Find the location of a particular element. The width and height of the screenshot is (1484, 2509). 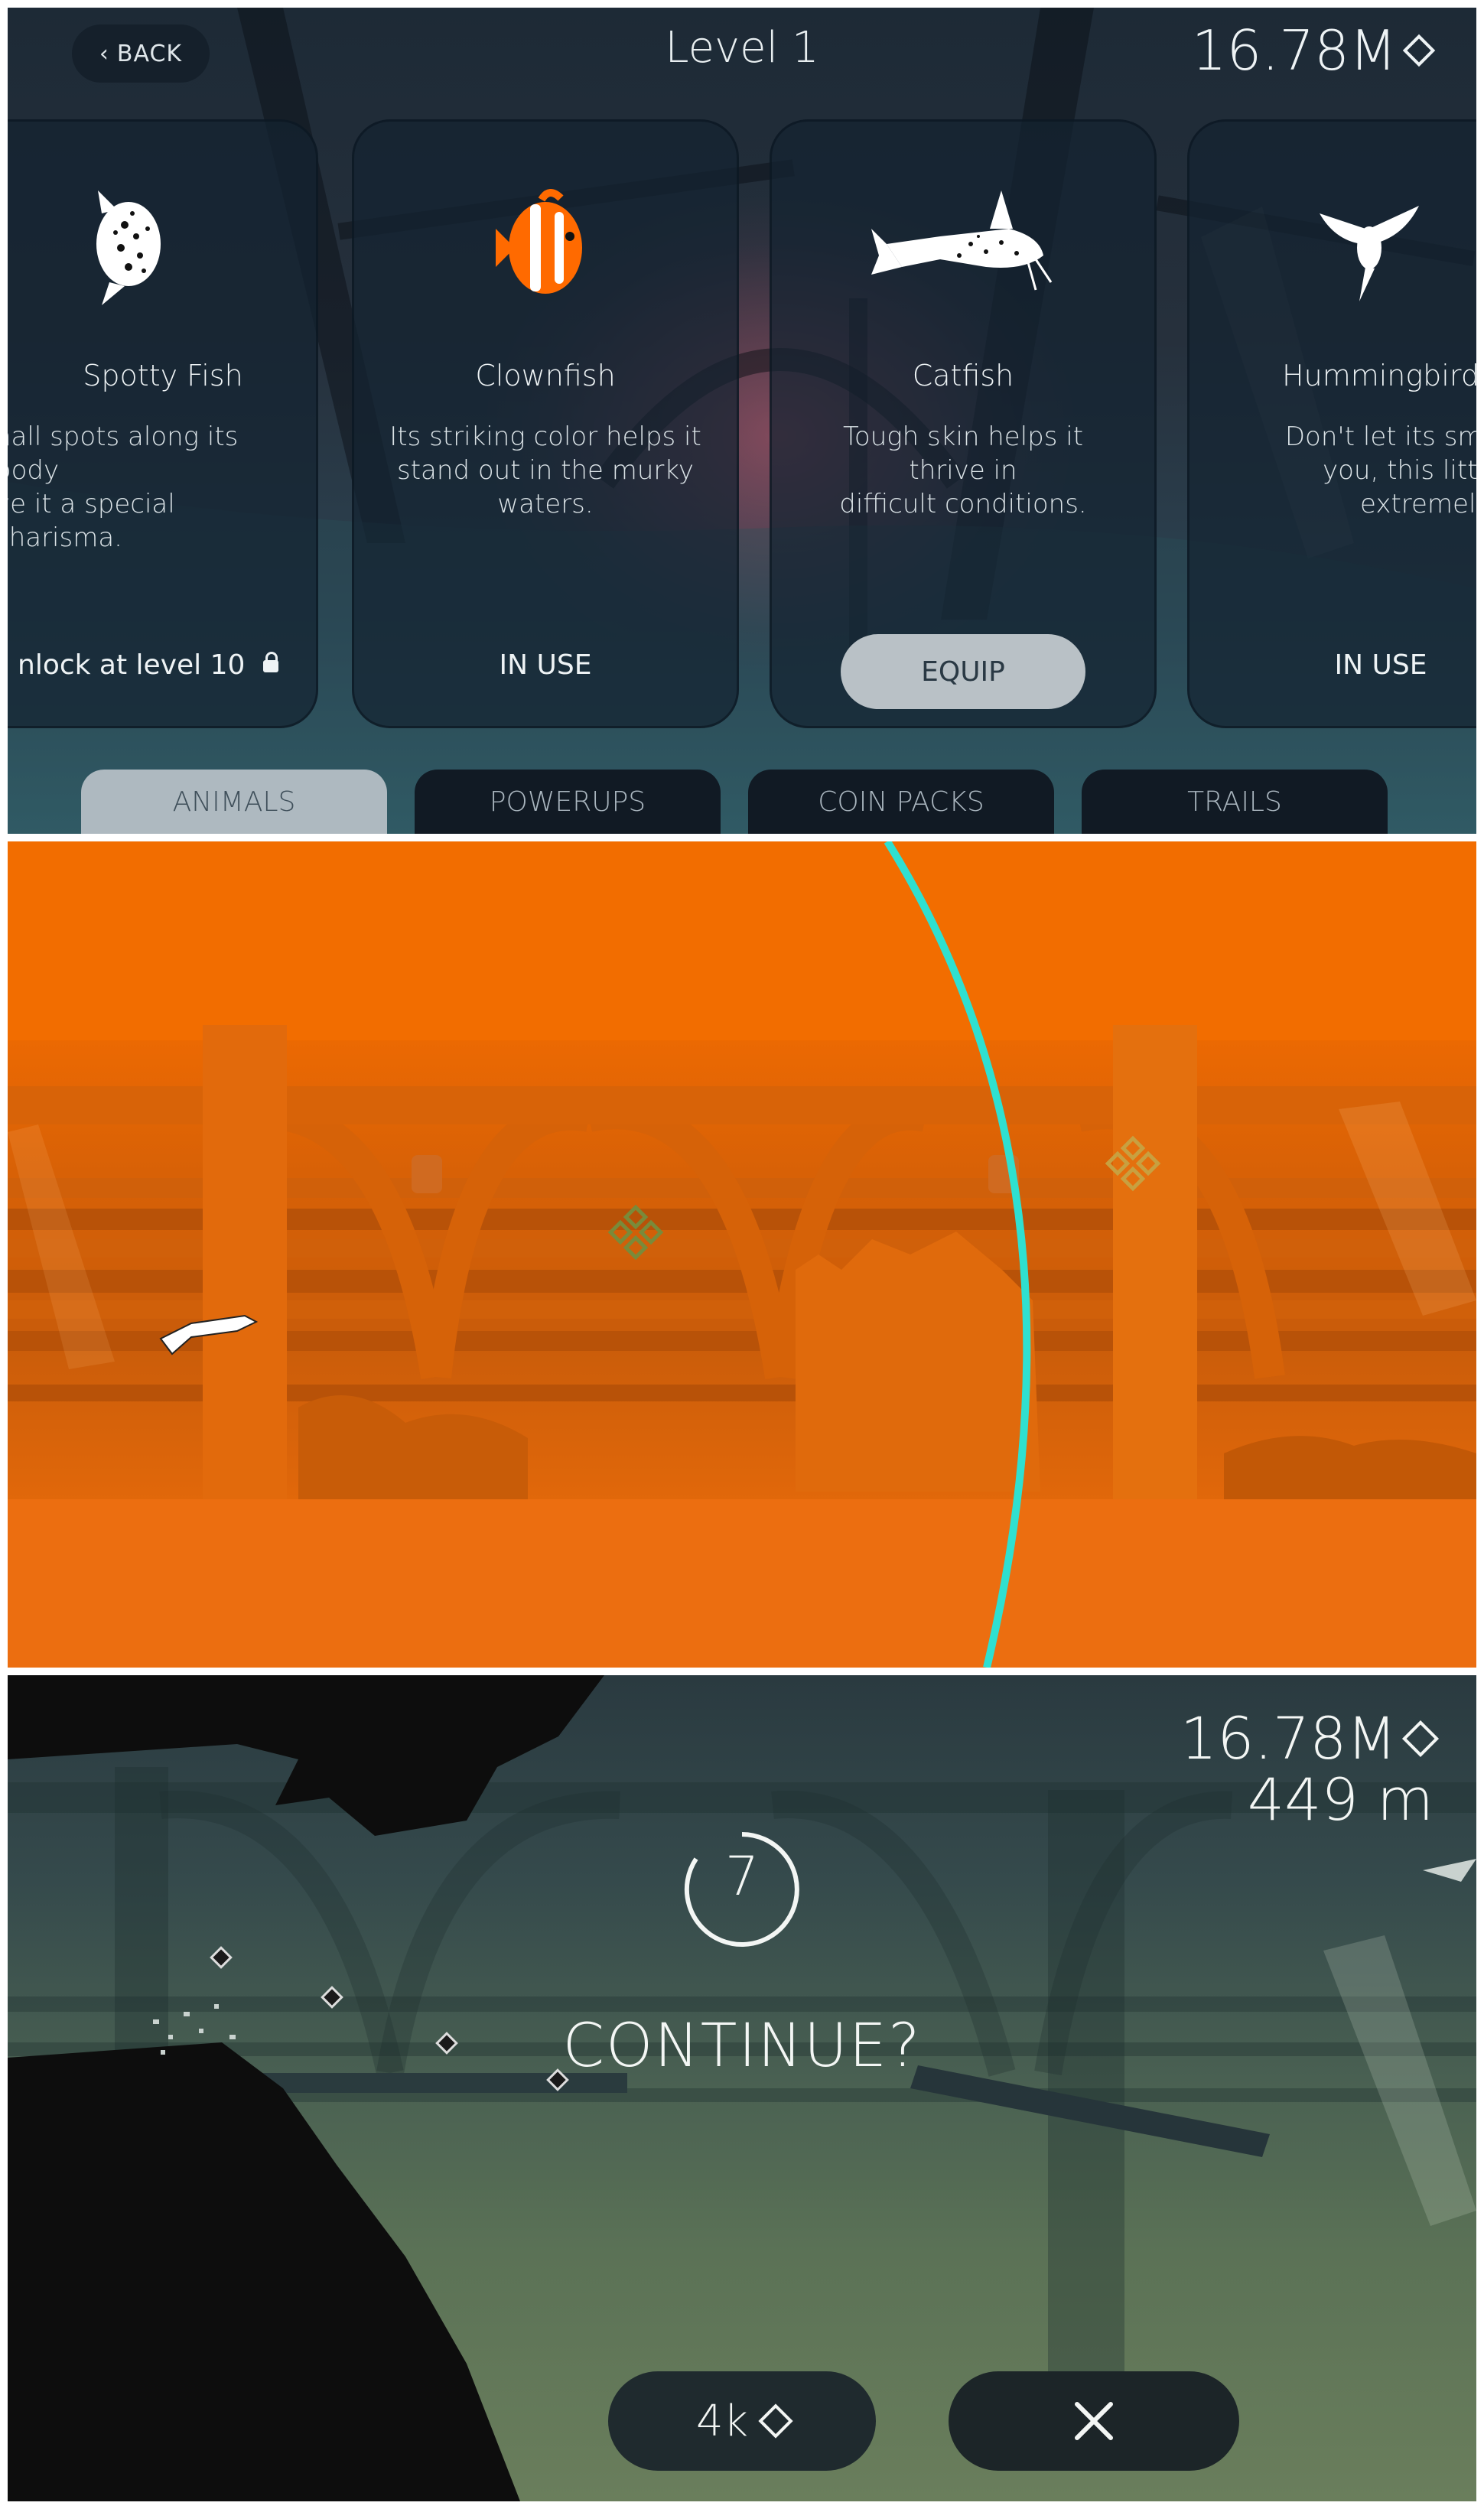

pay-to-continue-button: 4k is located at coordinates (742, 2421).